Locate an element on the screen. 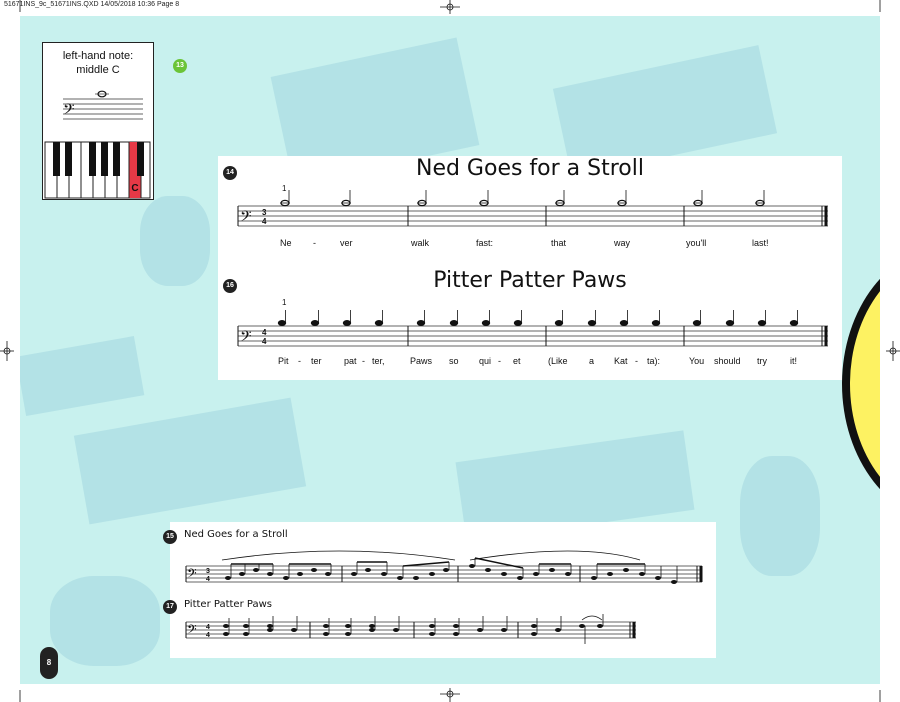  track-badge-13: 13 is located at coordinates (180, 66).